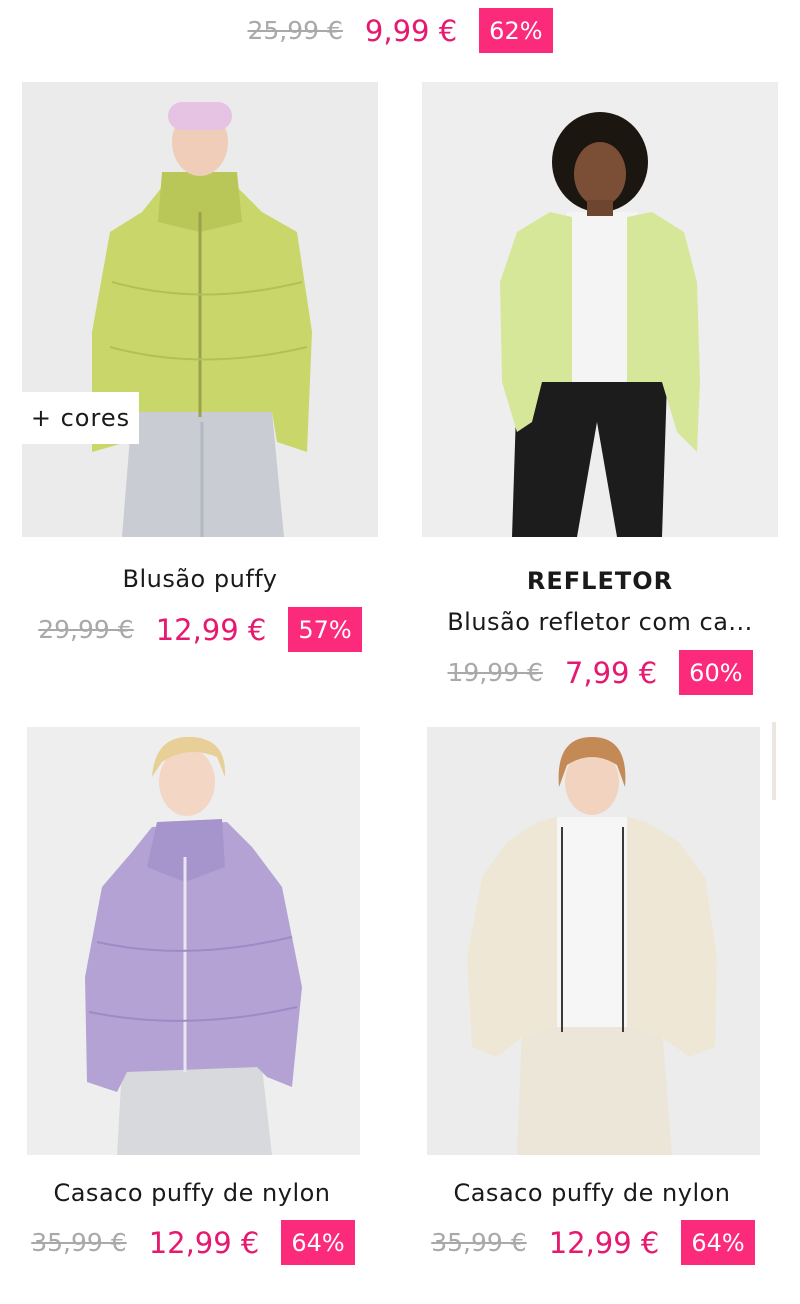 The height and width of the screenshot is (1304, 800). I want to click on discount-badge: 57%, so click(325, 629).